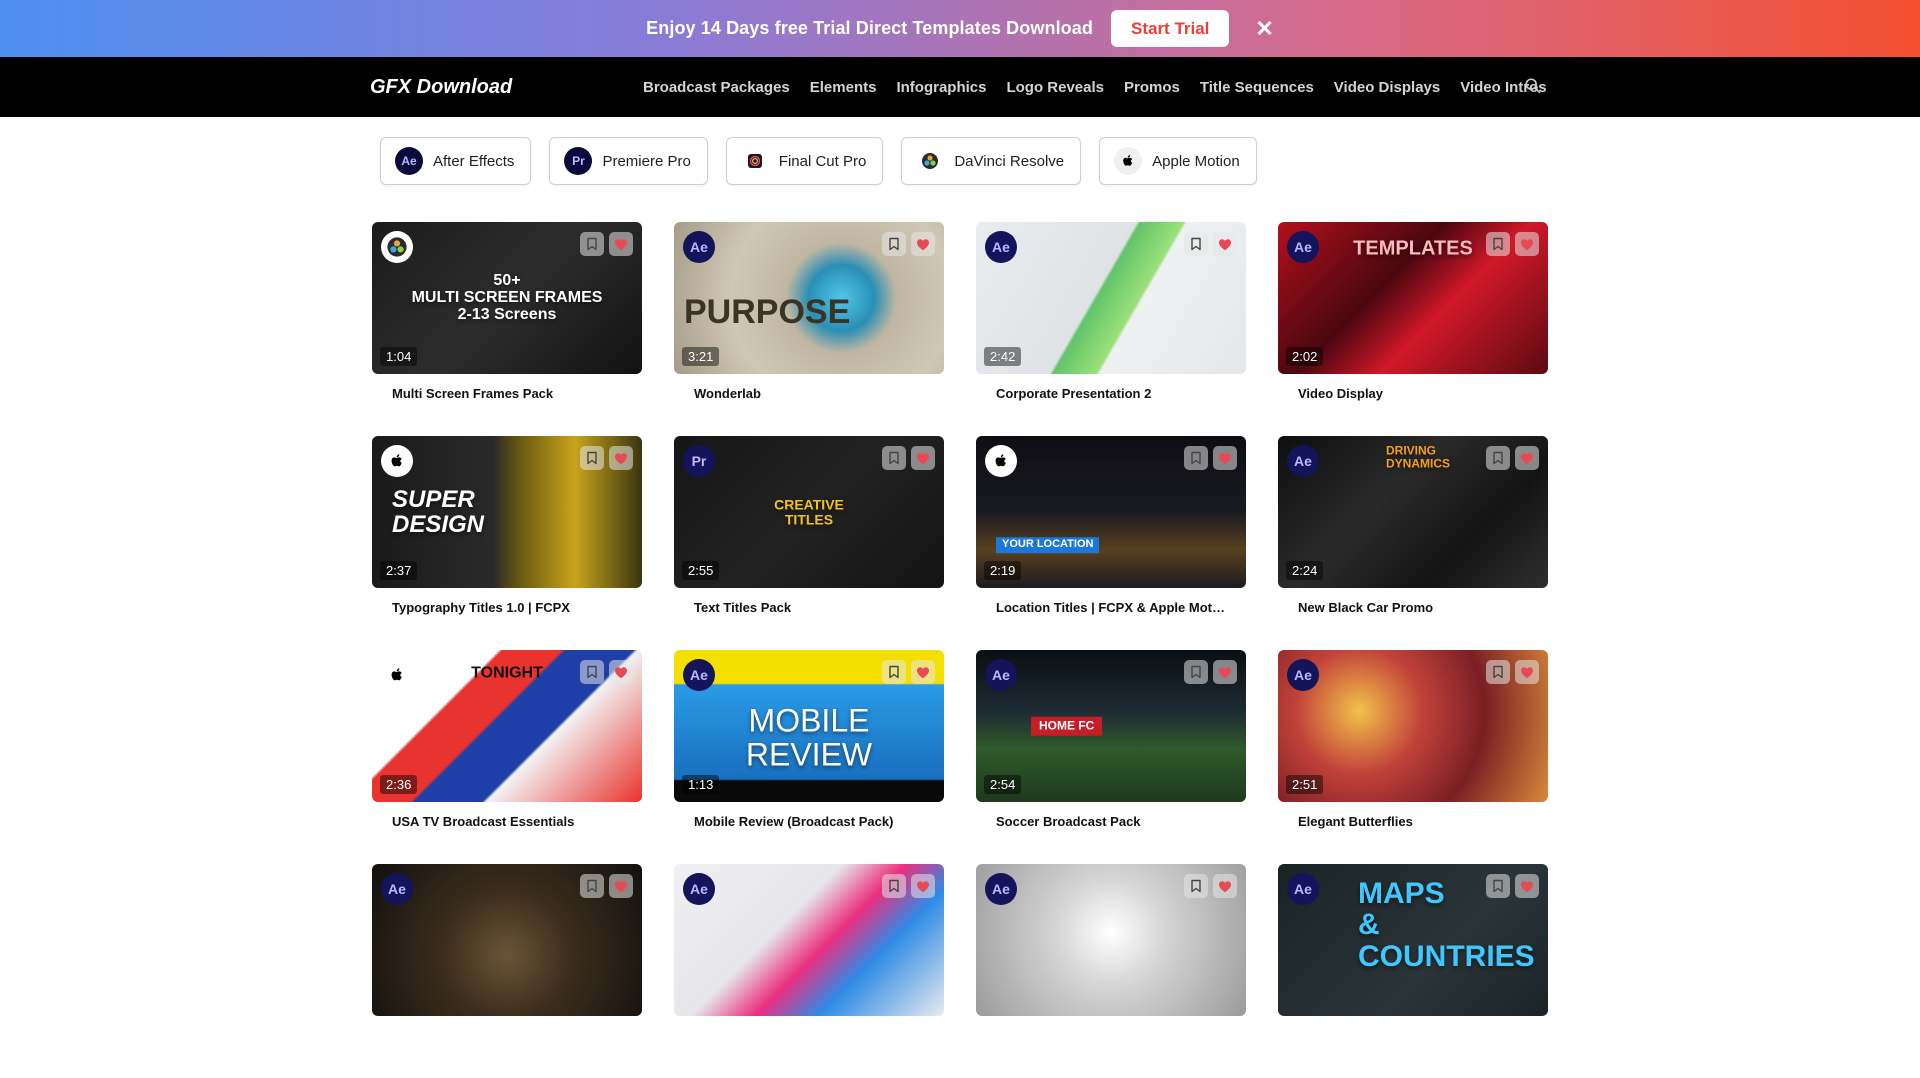  I want to click on filter-davinci-resolve: DaVinci Resolve, so click(991, 161).